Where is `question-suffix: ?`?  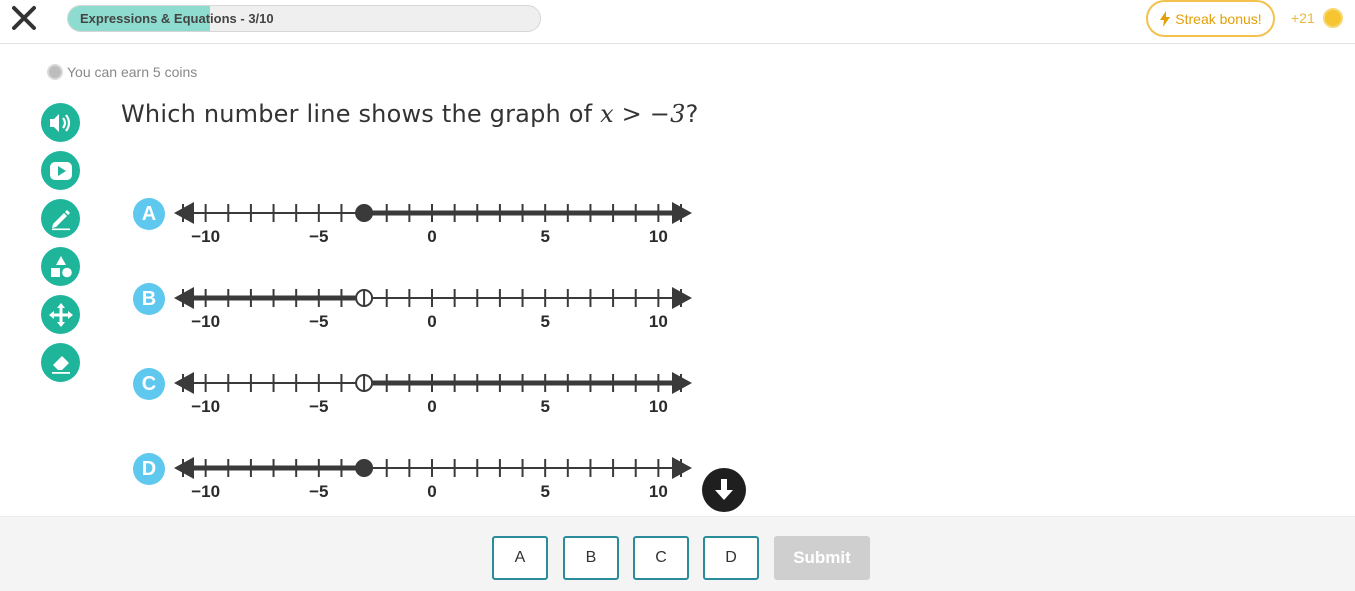
question-suffix: ? is located at coordinates (692, 114).